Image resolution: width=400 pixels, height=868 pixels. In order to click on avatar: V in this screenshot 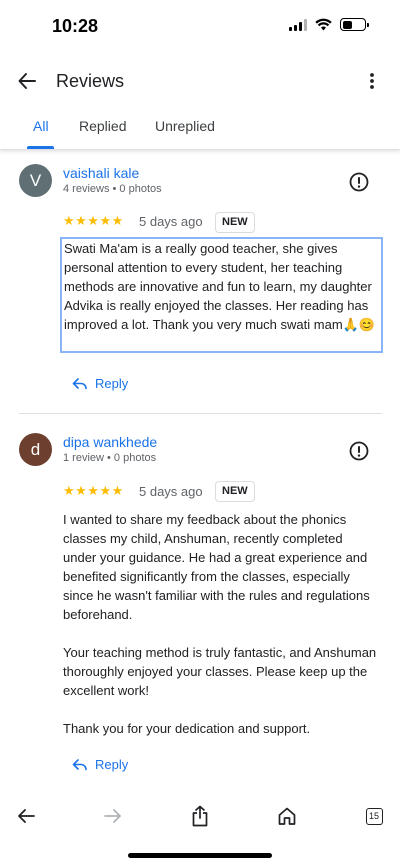, I will do `click(35, 180)`.